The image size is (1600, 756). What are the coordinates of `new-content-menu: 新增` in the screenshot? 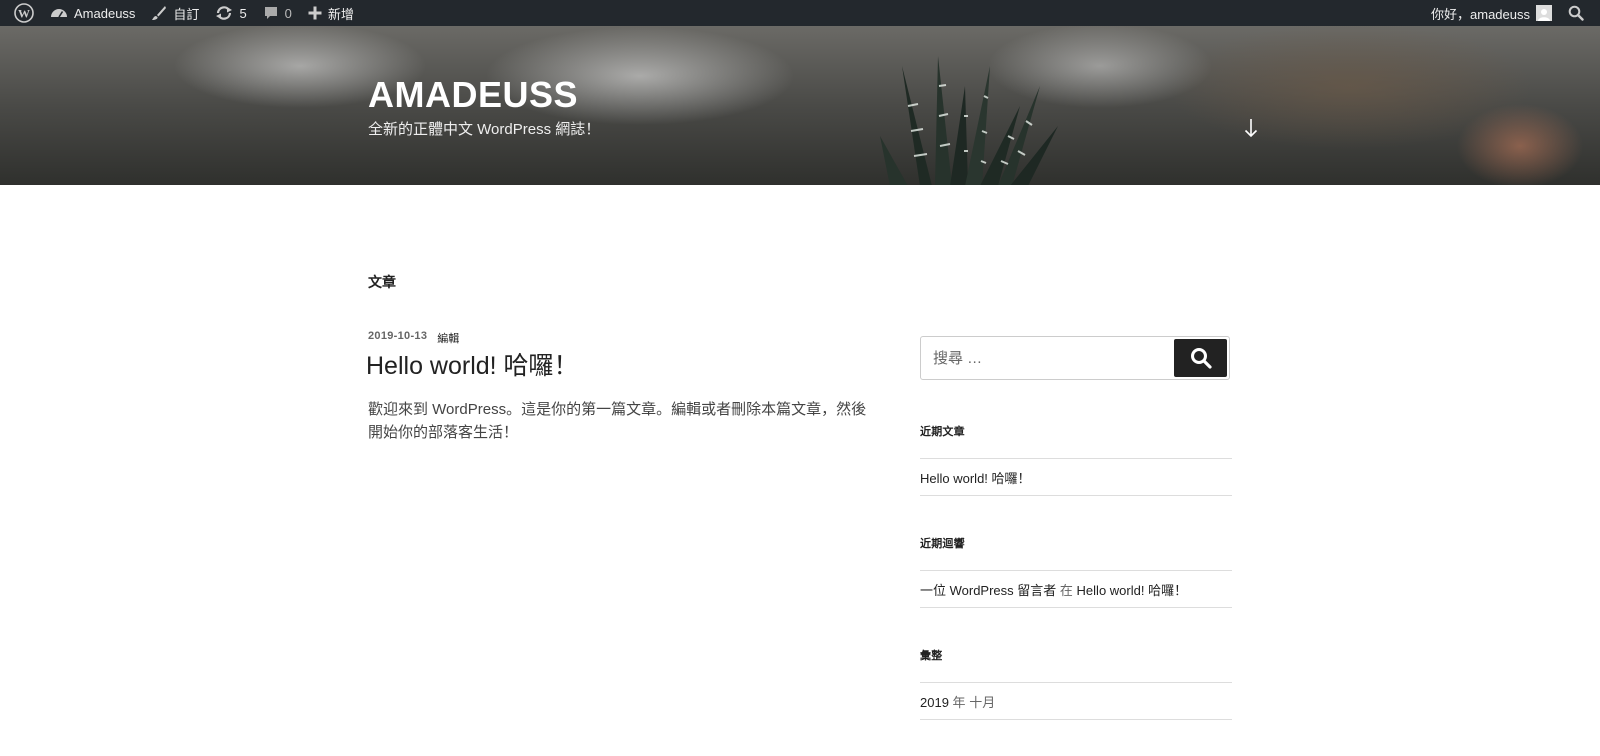 It's located at (331, 13).